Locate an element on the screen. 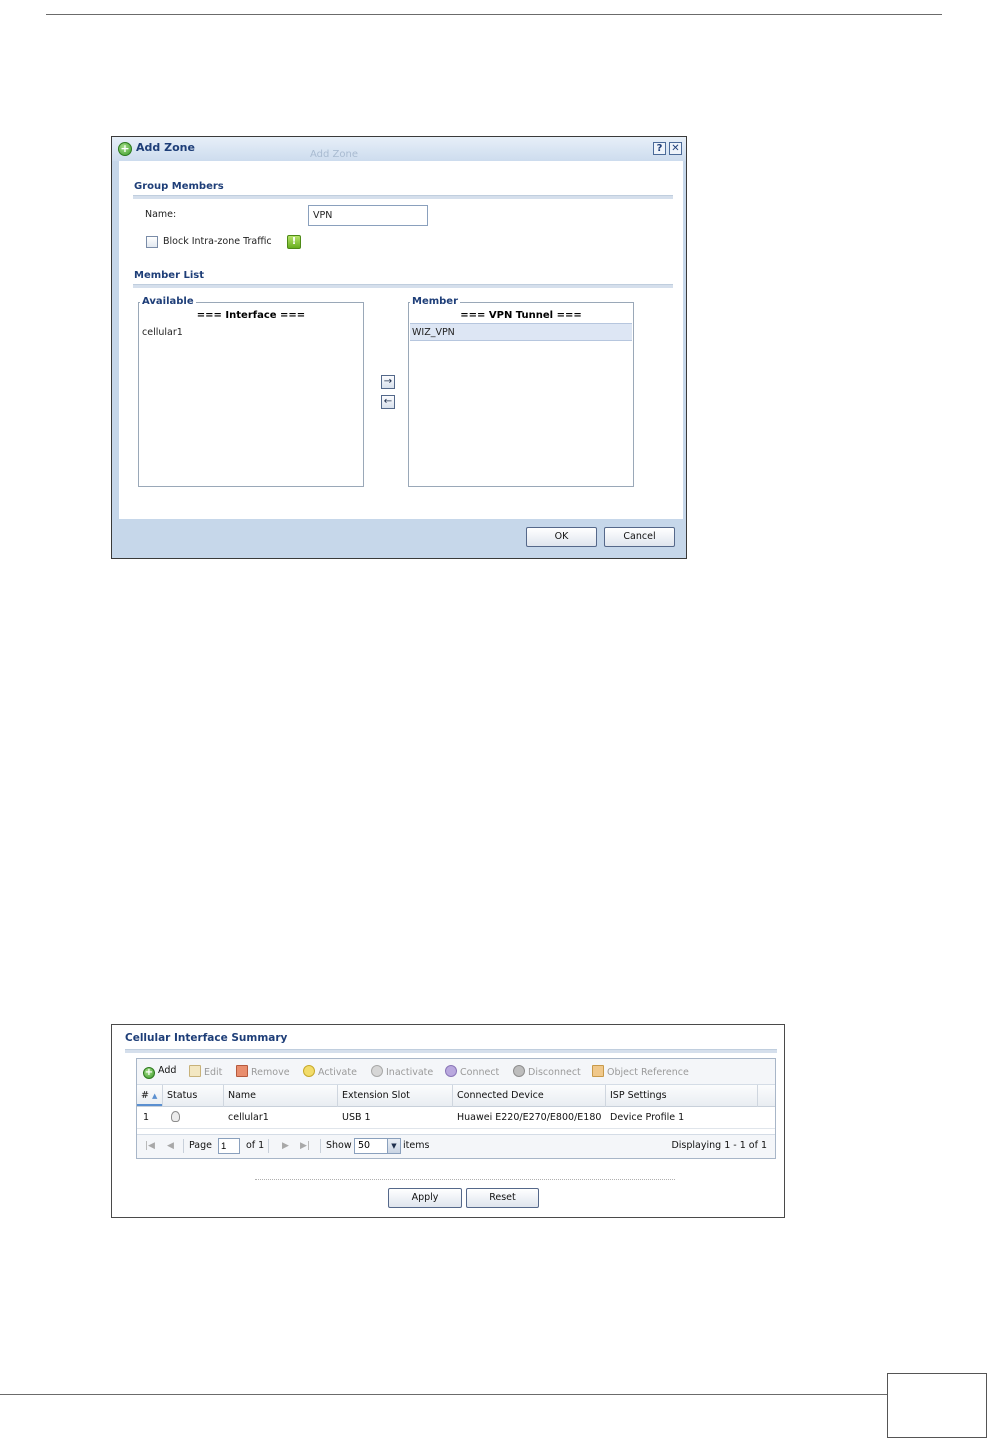  panel-title: Cellular Interface Summary is located at coordinates (206, 1038).